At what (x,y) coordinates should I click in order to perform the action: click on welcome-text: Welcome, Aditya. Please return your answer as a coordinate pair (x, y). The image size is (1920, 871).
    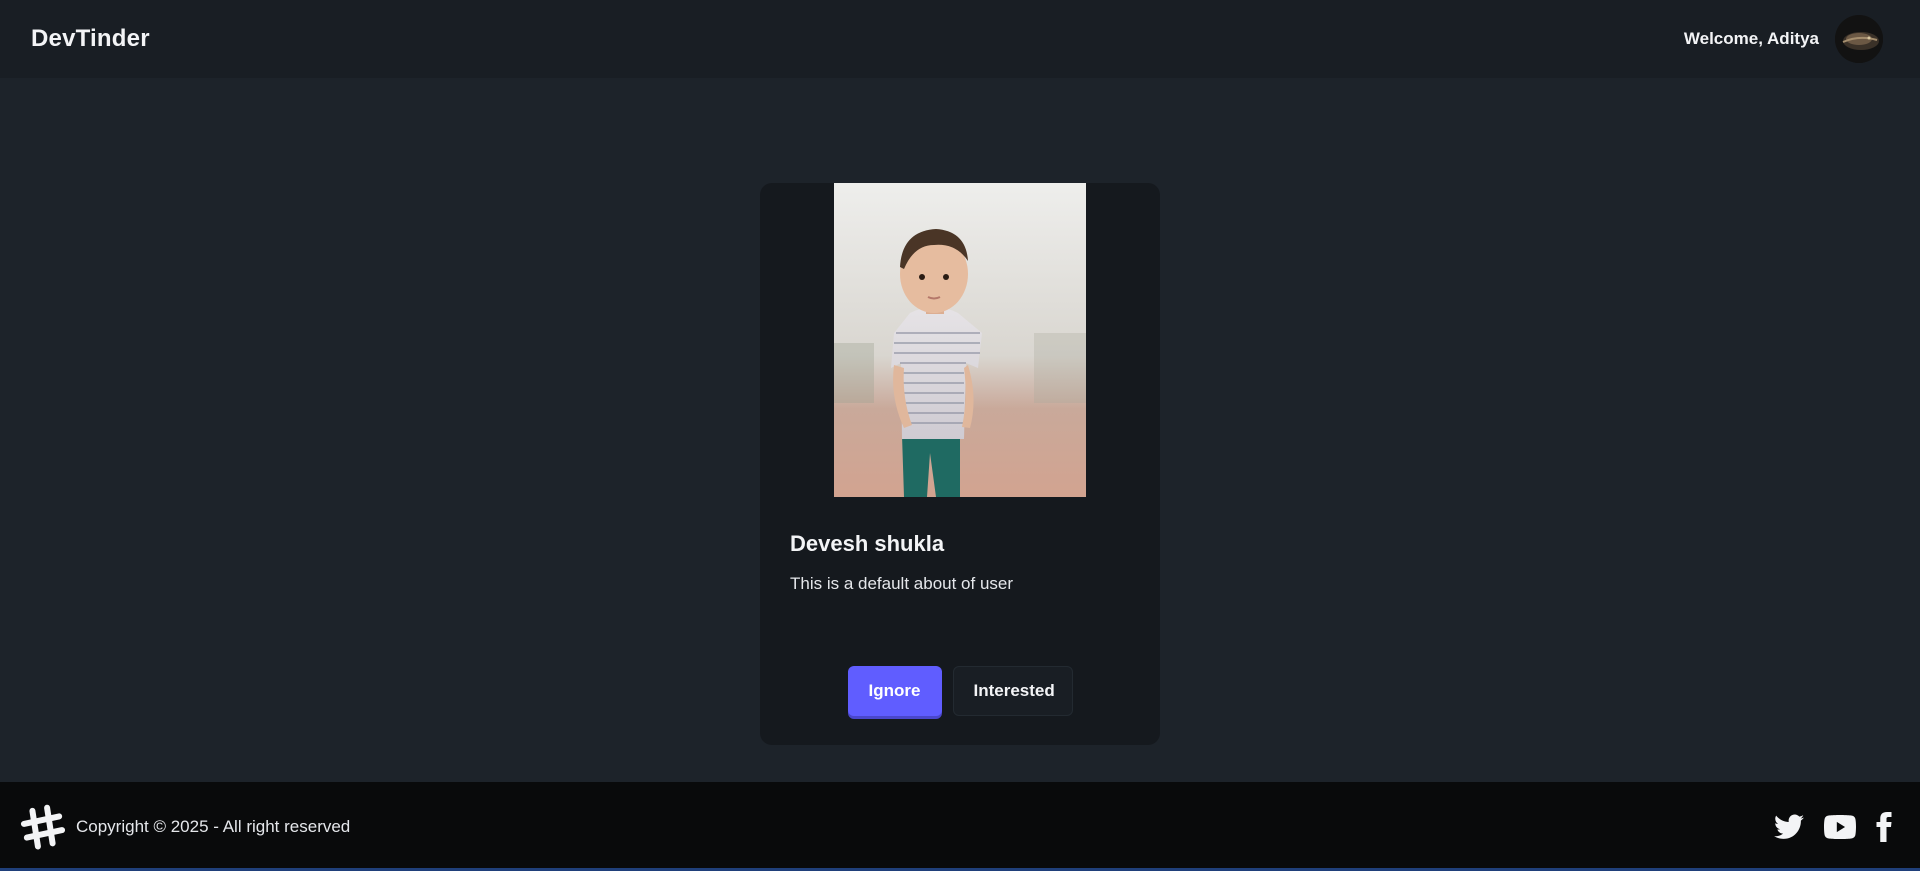
    Looking at the image, I should click on (1751, 38).